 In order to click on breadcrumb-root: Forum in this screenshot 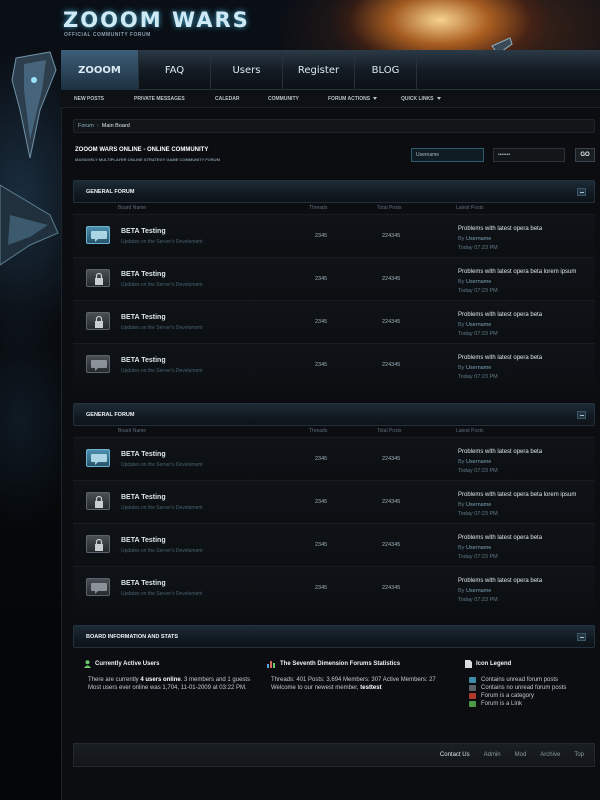, I will do `click(86, 126)`.